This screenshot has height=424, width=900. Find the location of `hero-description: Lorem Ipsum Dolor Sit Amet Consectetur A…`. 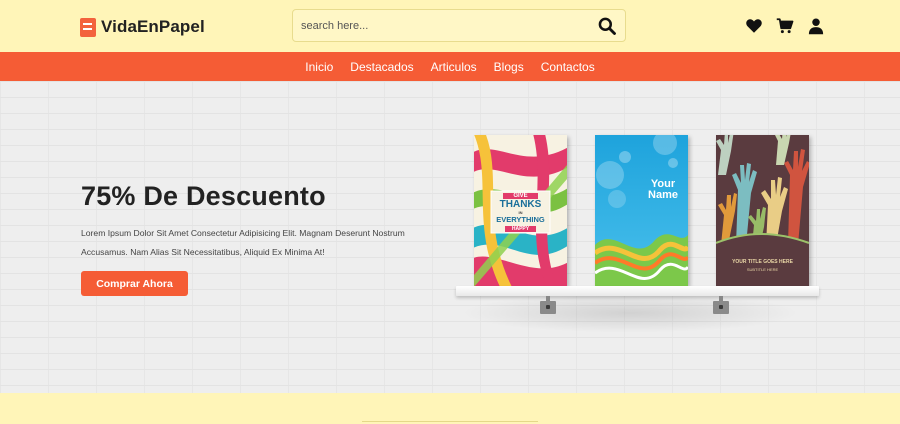

hero-description: Lorem Ipsum Dolor Sit Amet Consectetur A… is located at coordinates (243, 242).